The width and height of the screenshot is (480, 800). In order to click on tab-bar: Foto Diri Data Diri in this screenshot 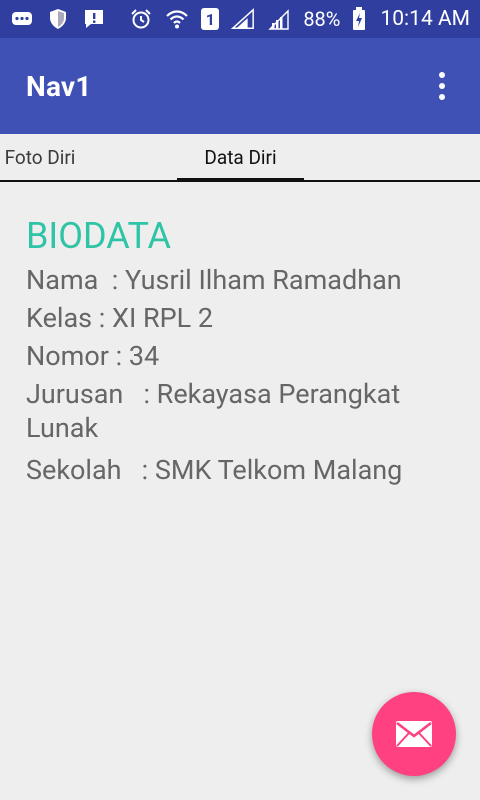, I will do `click(240, 158)`.